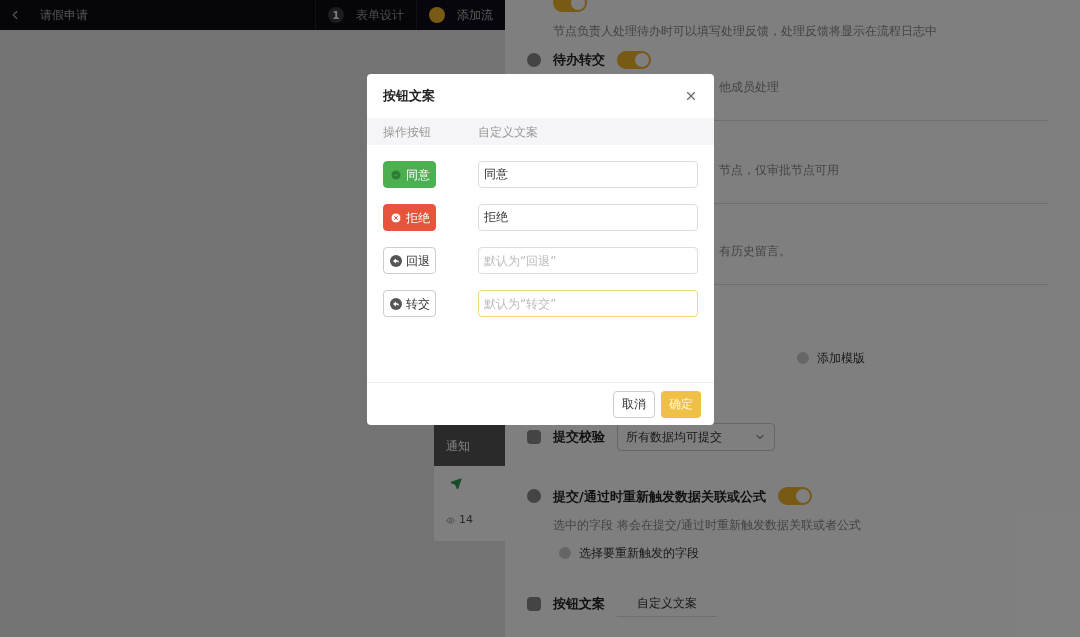  Describe the element at coordinates (634, 404) in the screenshot. I see `cancel-button: 取消` at that location.